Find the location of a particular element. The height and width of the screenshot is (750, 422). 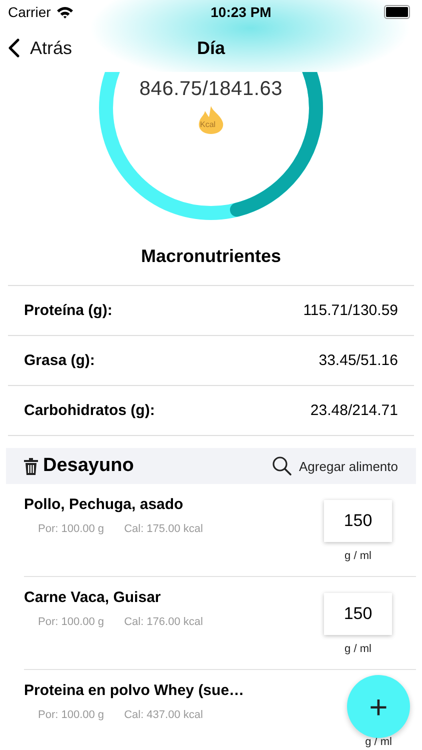

macro-label: Carbohidratos (g): is located at coordinates (89, 410).